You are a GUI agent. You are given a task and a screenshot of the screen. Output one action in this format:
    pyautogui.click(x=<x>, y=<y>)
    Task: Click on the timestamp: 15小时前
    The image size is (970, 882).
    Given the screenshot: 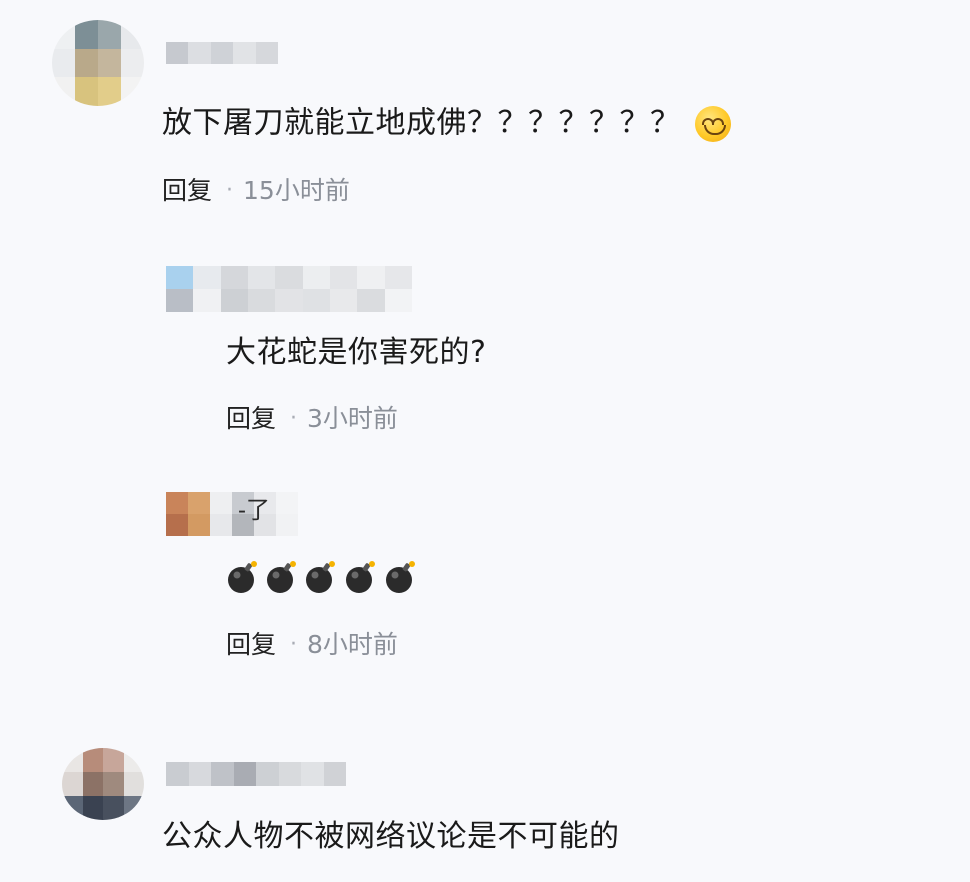 What is the action you would take?
    pyautogui.click(x=296, y=190)
    